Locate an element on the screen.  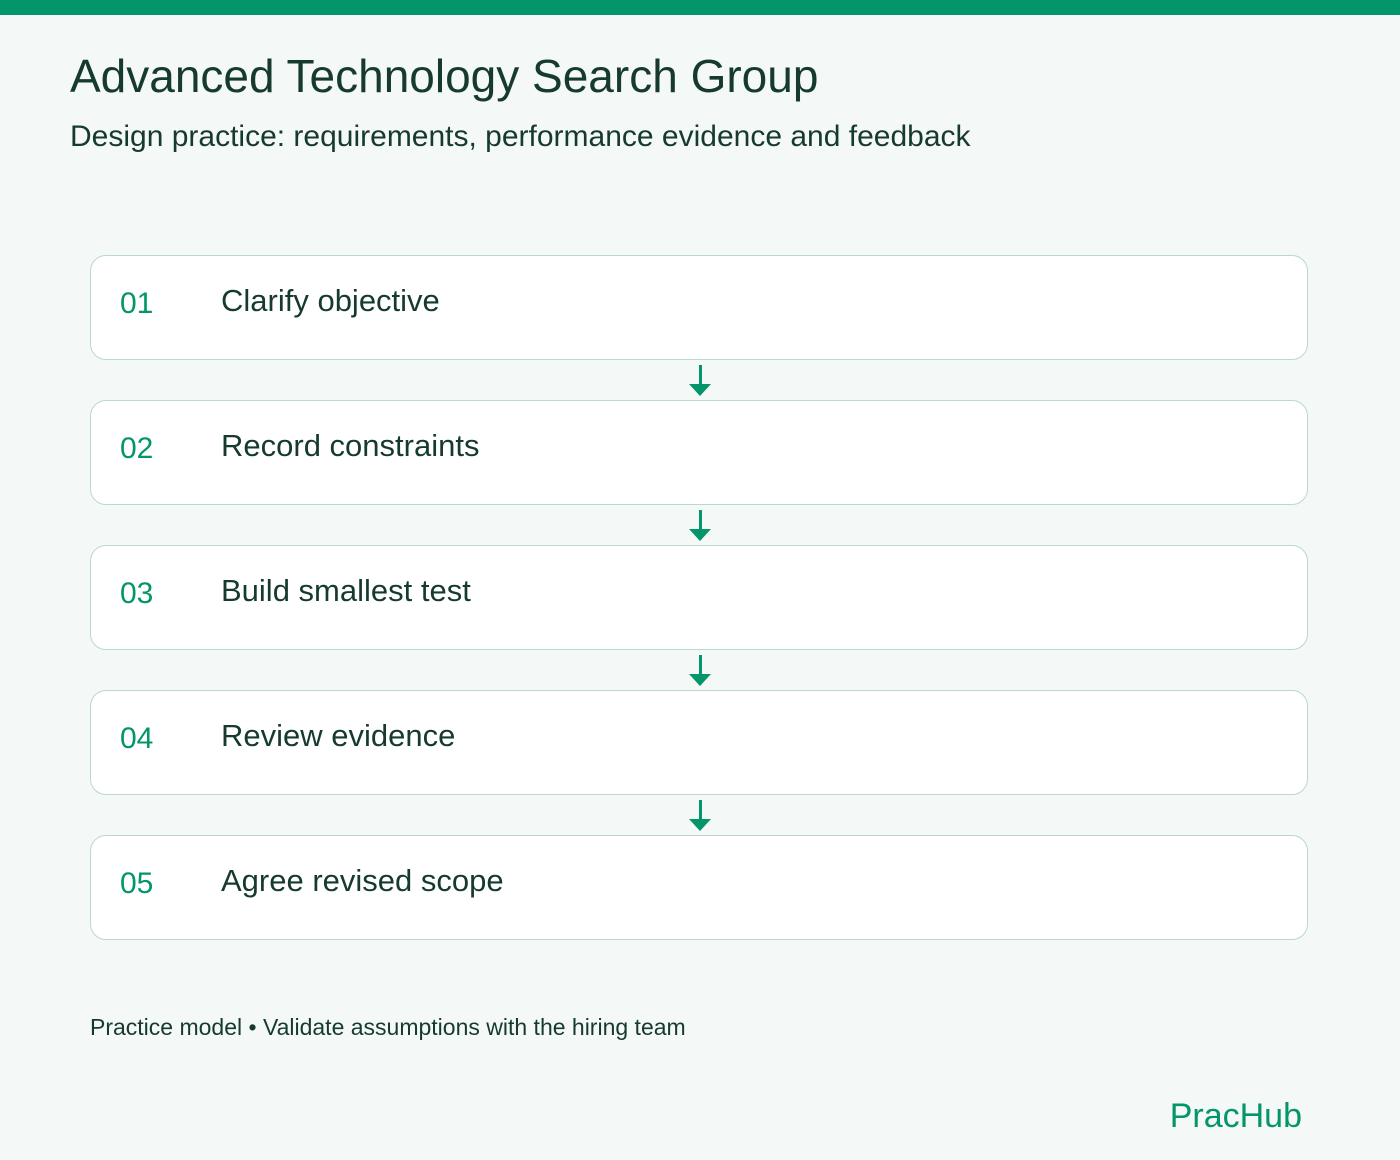
step-card-2: 02 Record constraints is located at coordinates (699, 452).